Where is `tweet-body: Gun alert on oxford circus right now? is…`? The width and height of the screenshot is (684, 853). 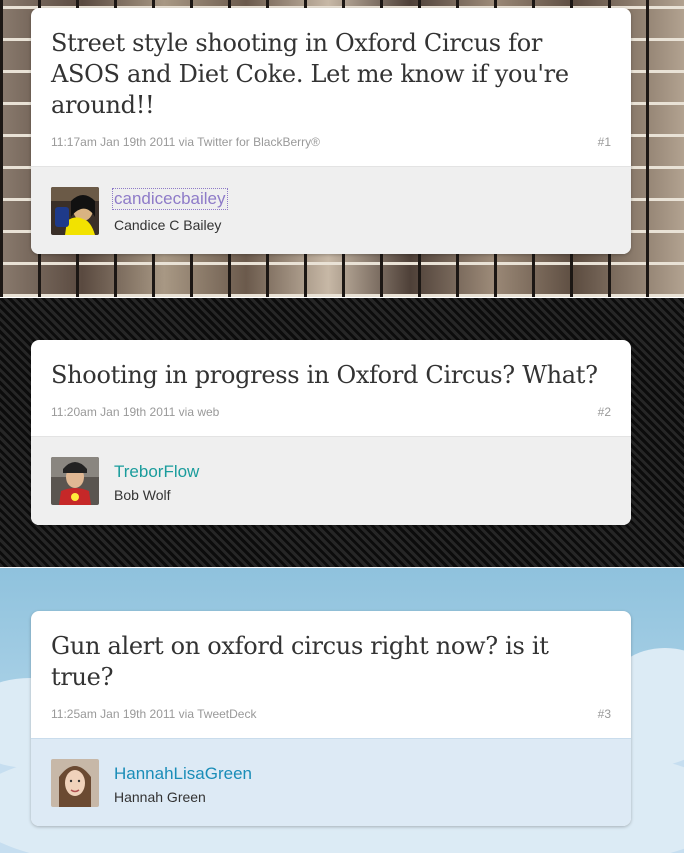
tweet-body: Gun alert on oxford circus right now? is… is located at coordinates (331, 668).